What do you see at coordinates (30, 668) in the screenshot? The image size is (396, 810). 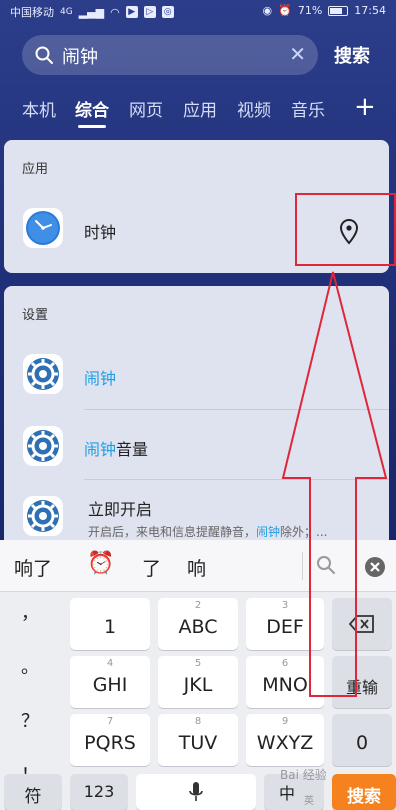 I see `punctuation-key: 。` at bounding box center [30, 668].